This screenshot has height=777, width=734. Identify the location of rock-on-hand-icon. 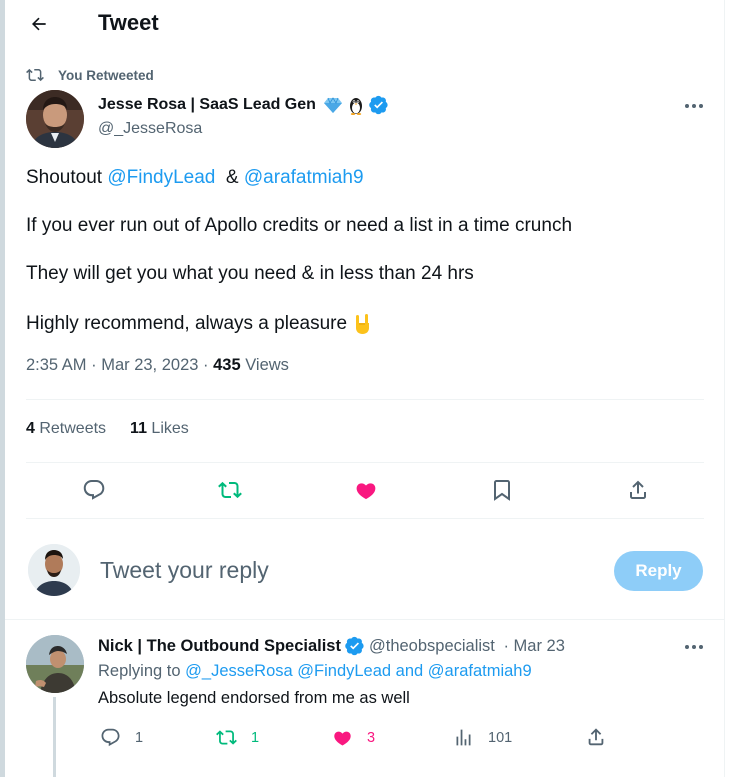
(363, 324).